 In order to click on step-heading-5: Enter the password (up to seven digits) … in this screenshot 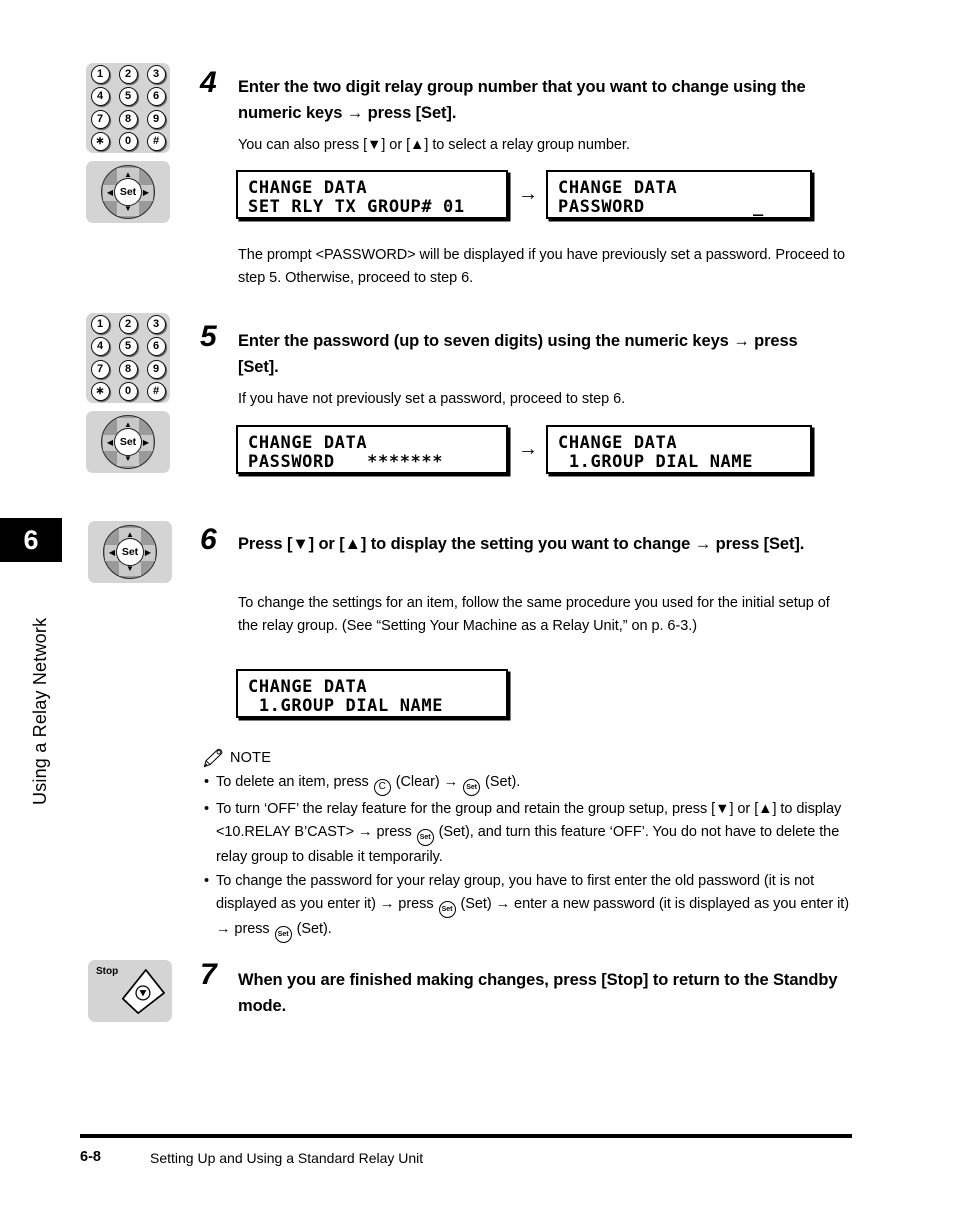, I will do `click(518, 354)`.